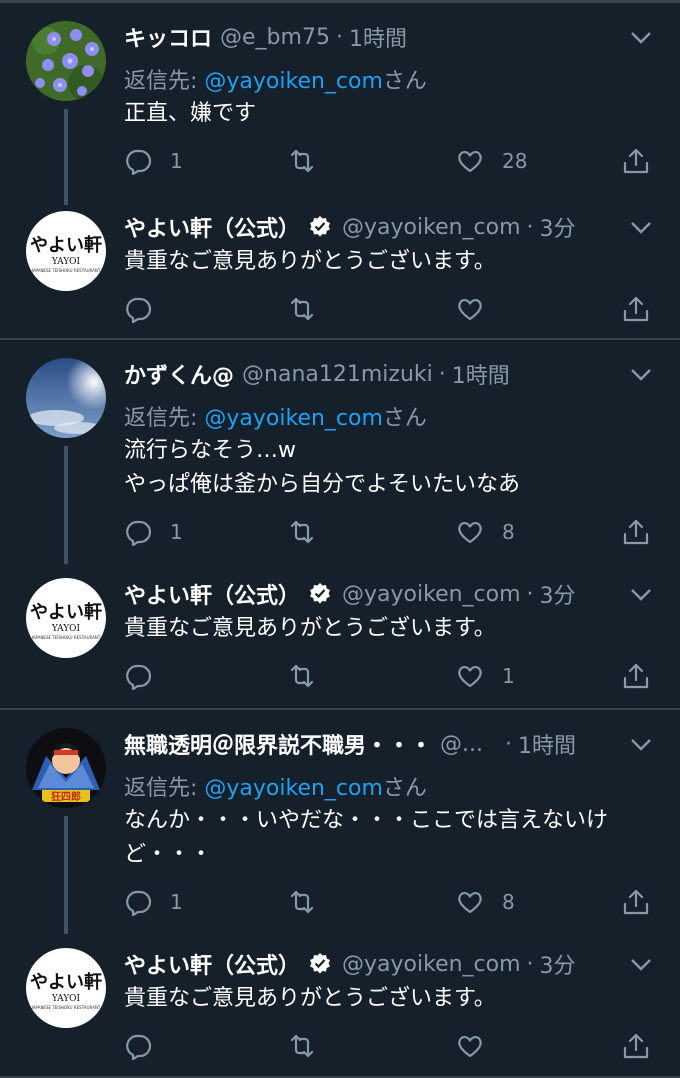 The width and height of the screenshot is (680, 1078). What do you see at coordinates (508, 676) in the screenshot?
I see `like-count: 1` at bounding box center [508, 676].